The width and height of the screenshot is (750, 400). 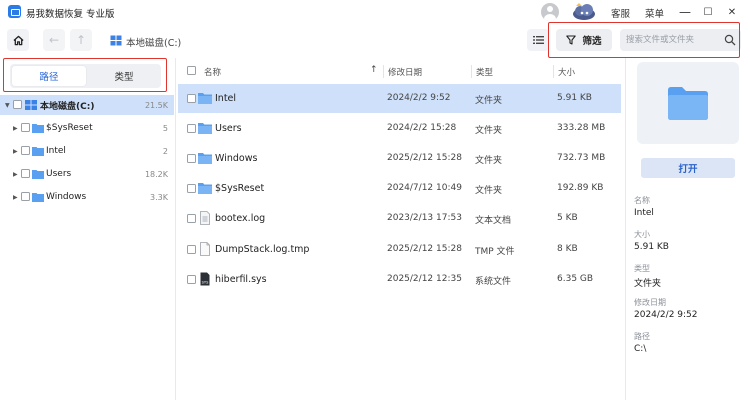 What do you see at coordinates (236, 158) in the screenshot?
I see `file-name: Windows` at bounding box center [236, 158].